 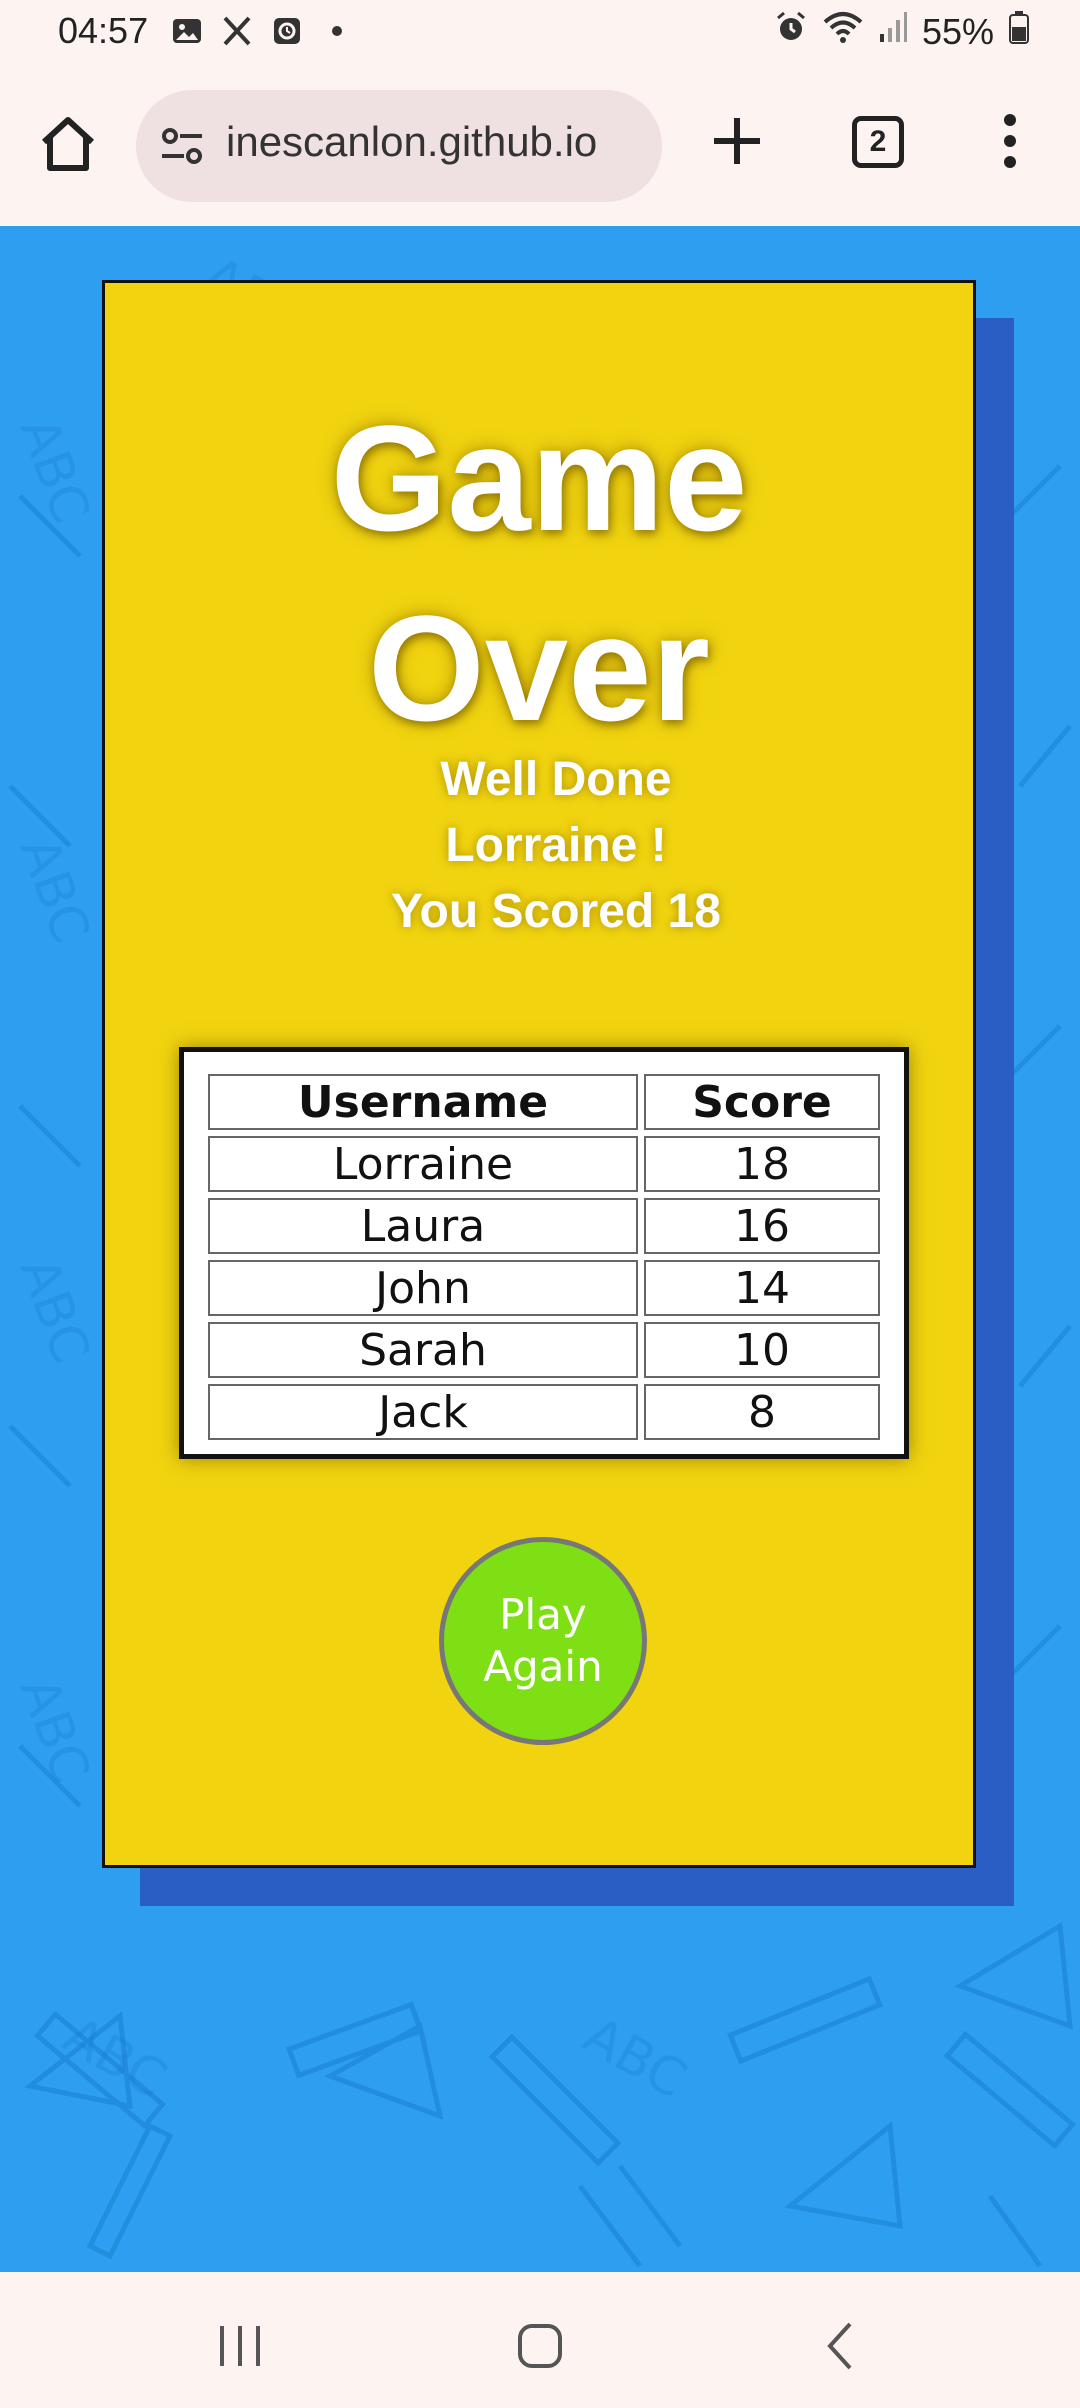 I want to click on more-vert-icon, so click(x=1010, y=141).